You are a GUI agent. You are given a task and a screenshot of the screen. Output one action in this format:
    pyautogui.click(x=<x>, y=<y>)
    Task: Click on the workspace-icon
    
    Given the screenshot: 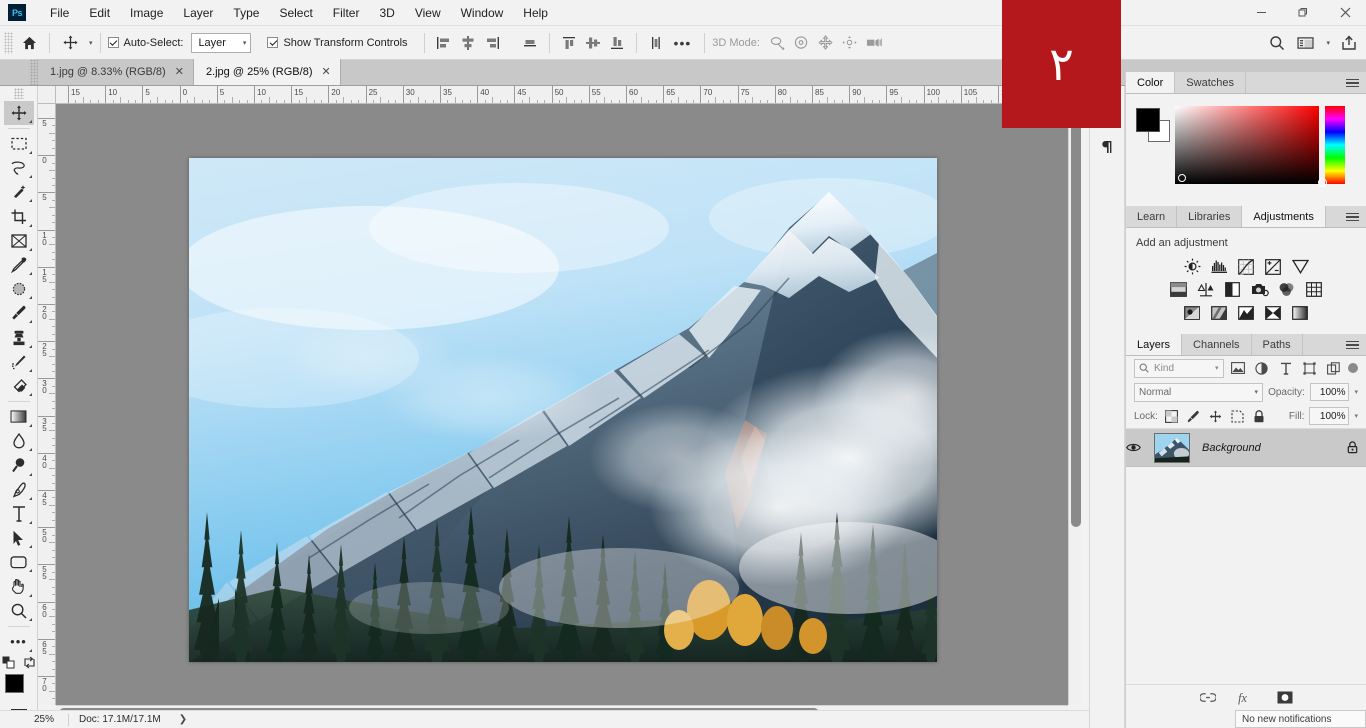 What is the action you would take?
    pyautogui.click(x=1305, y=43)
    